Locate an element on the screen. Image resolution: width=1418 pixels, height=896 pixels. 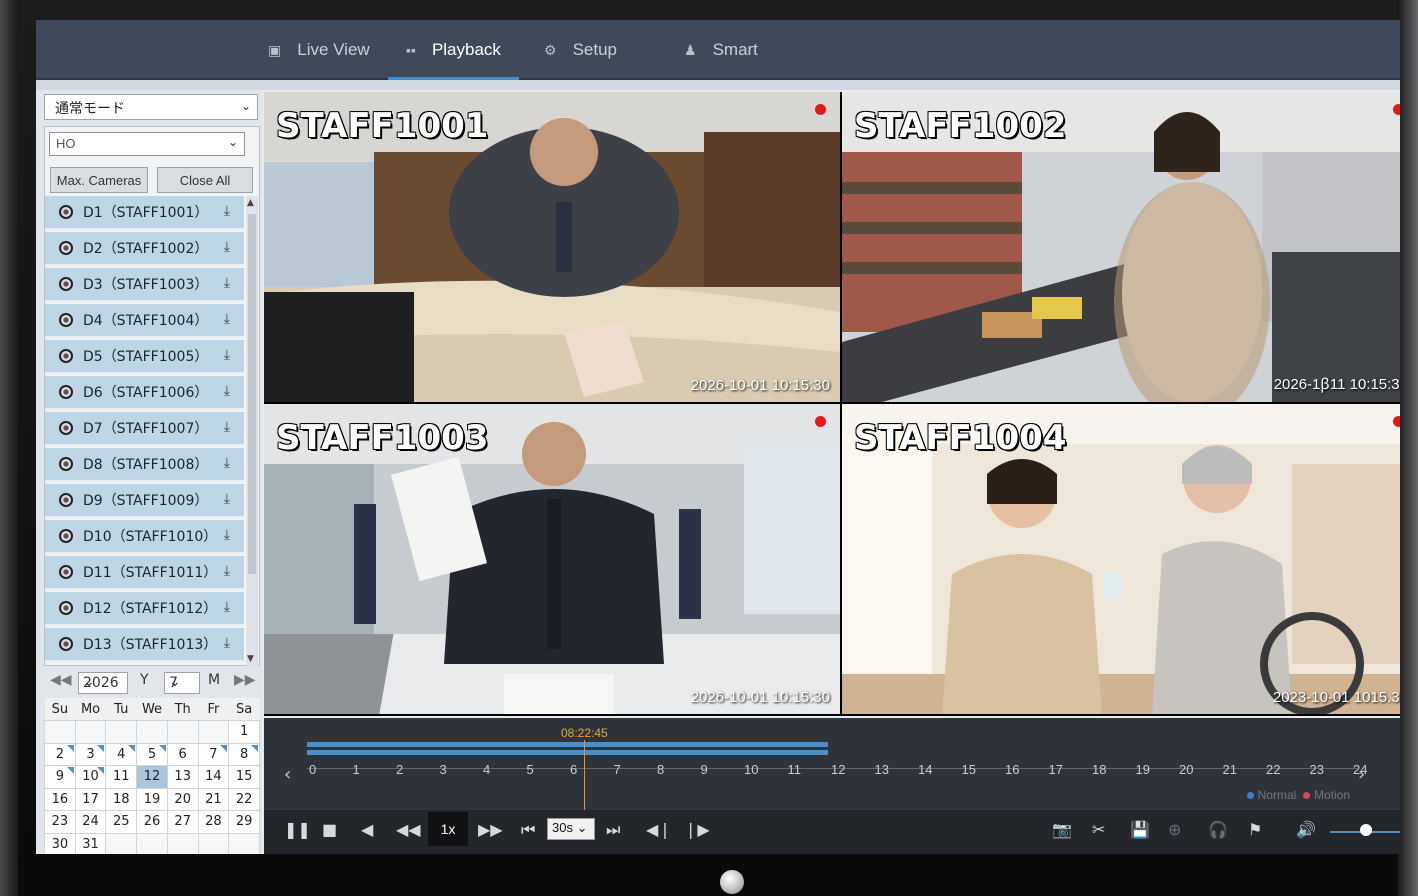
skip-back-icon: ⏮ is located at coordinates (528, 830).